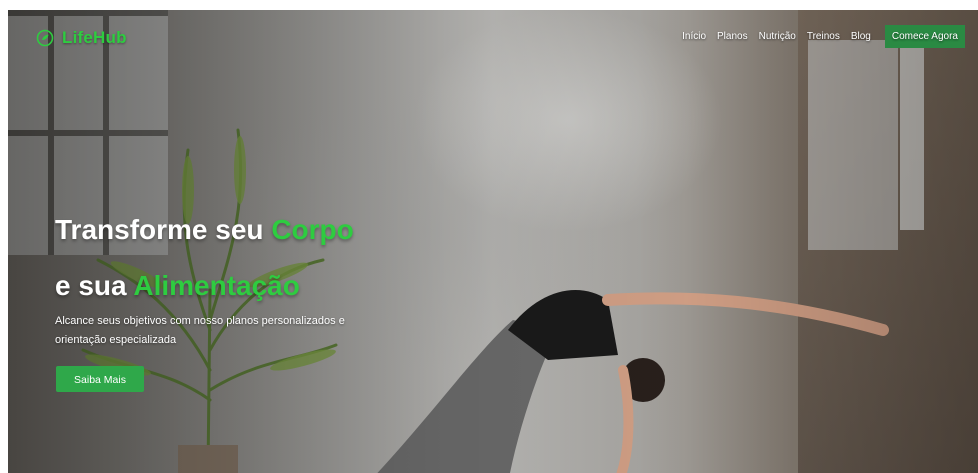  I want to click on brand-name: LifeHub, so click(94, 37).